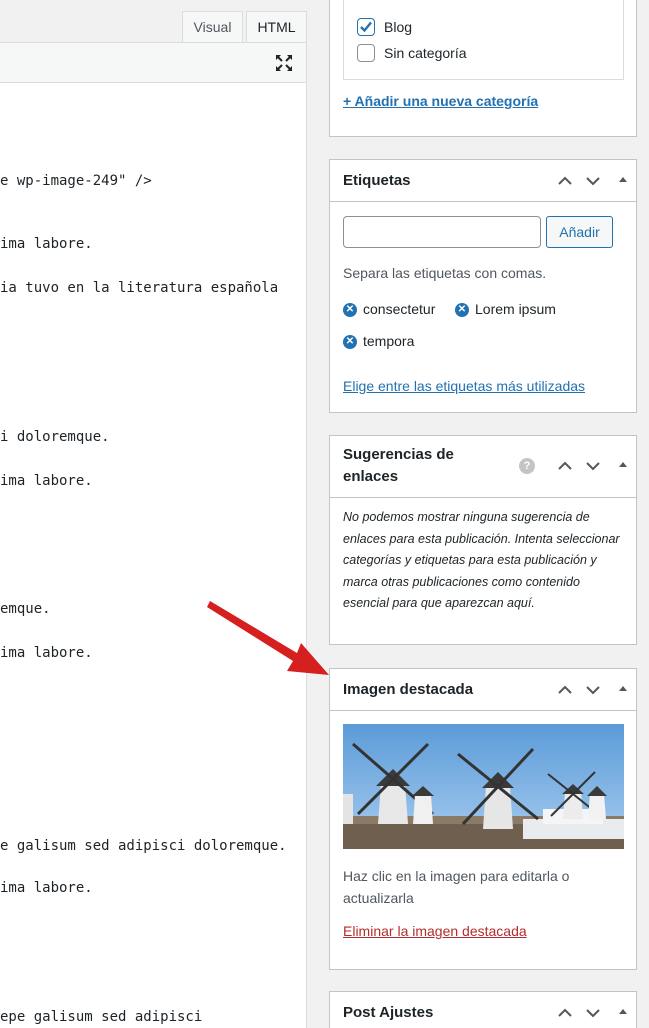 Image resolution: width=649 pixels, height=1028 pixels. I want to click on panel-title: Imagen destacada, so click(408, 689).